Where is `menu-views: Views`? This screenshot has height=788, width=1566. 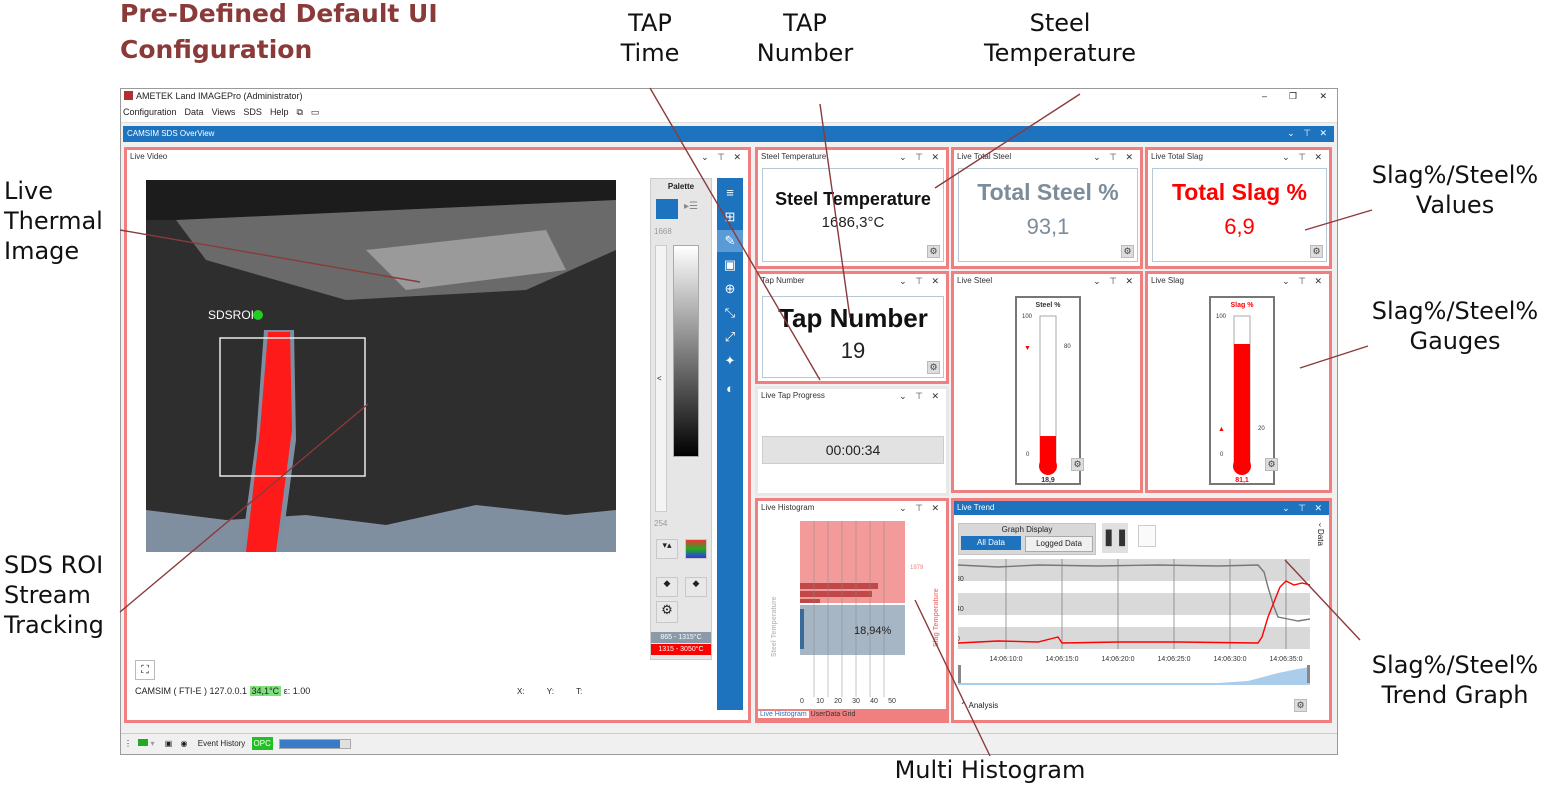 menu-views: Views is located at coordinates (224, 112).